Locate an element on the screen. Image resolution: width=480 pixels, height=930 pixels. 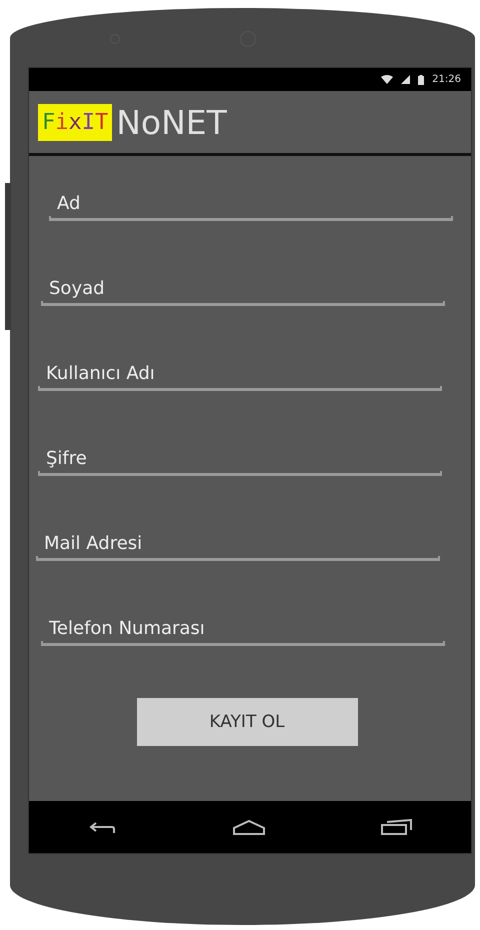
input-field: Kullanıcı Adı is located at coordinates (240, 374).